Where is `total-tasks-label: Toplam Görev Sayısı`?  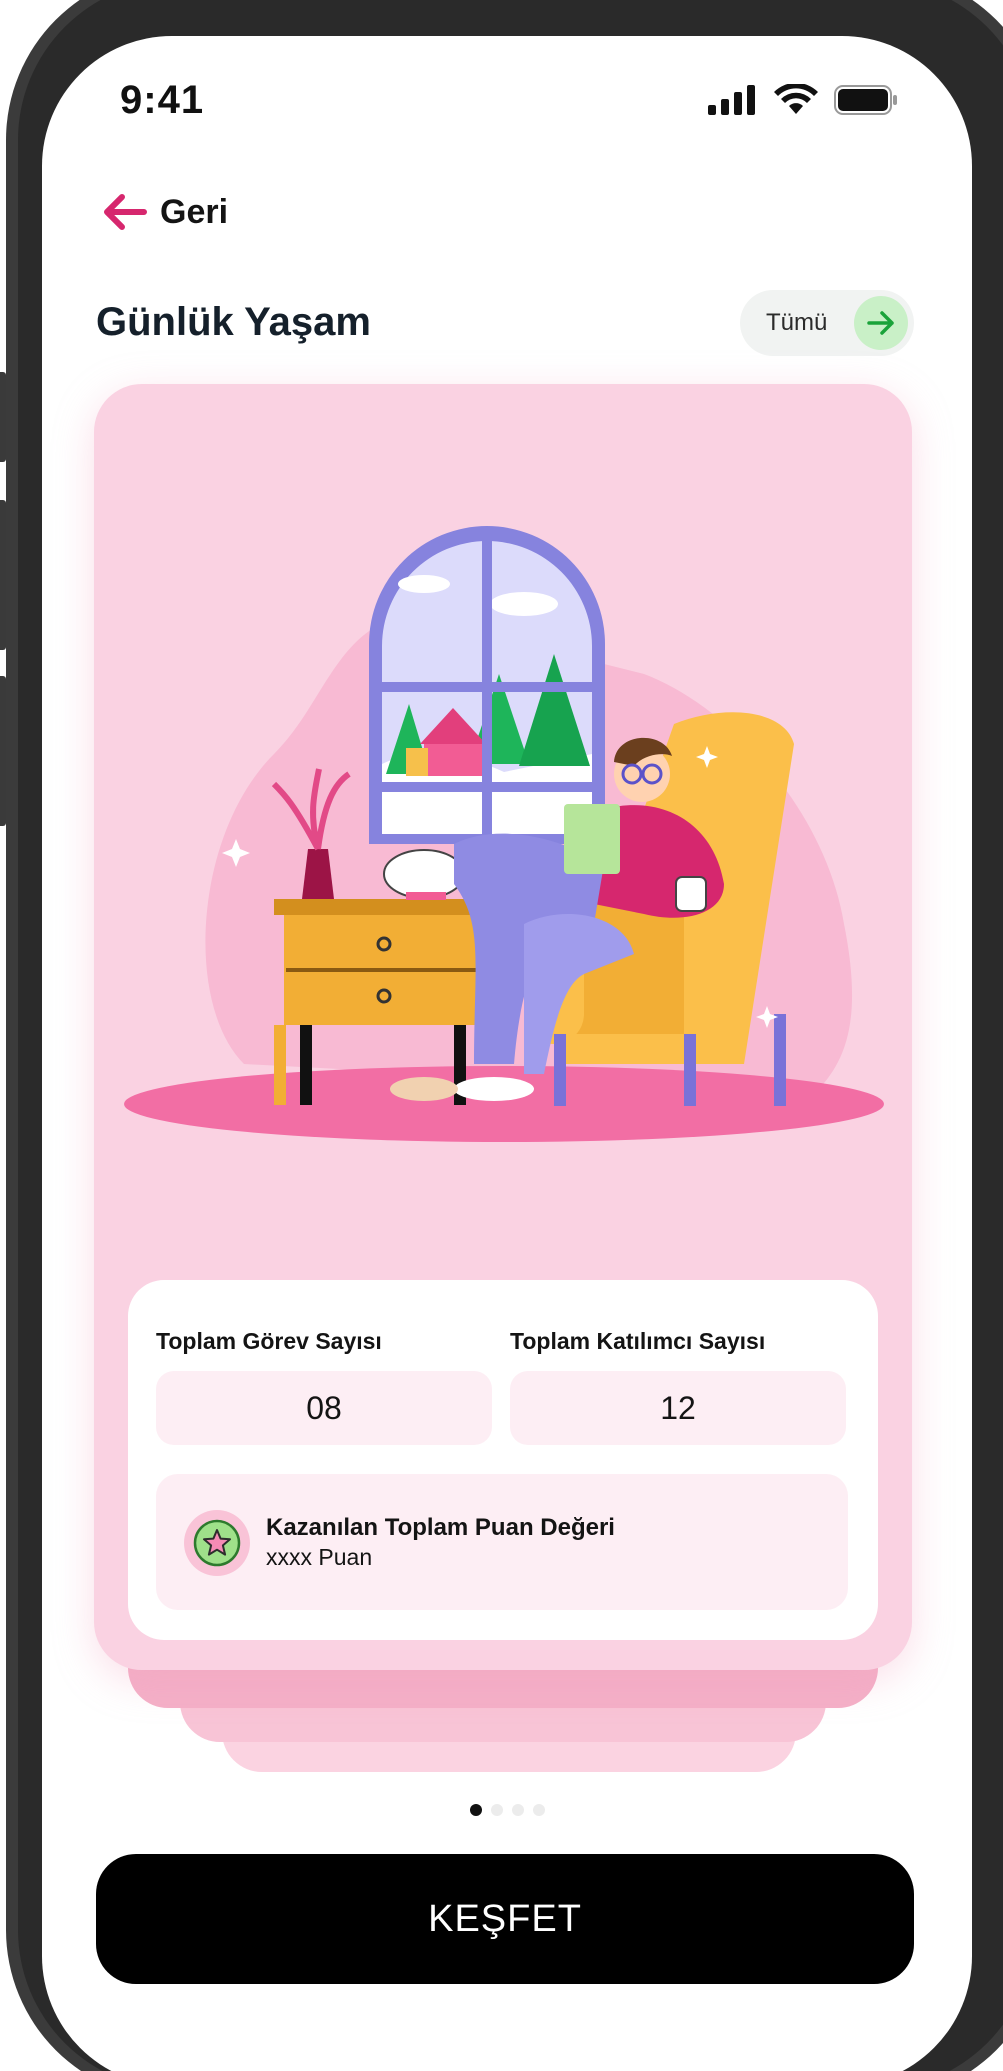 total-tasks-label: Toplam Görev Sayısı is located at coordinates (269, 1341).